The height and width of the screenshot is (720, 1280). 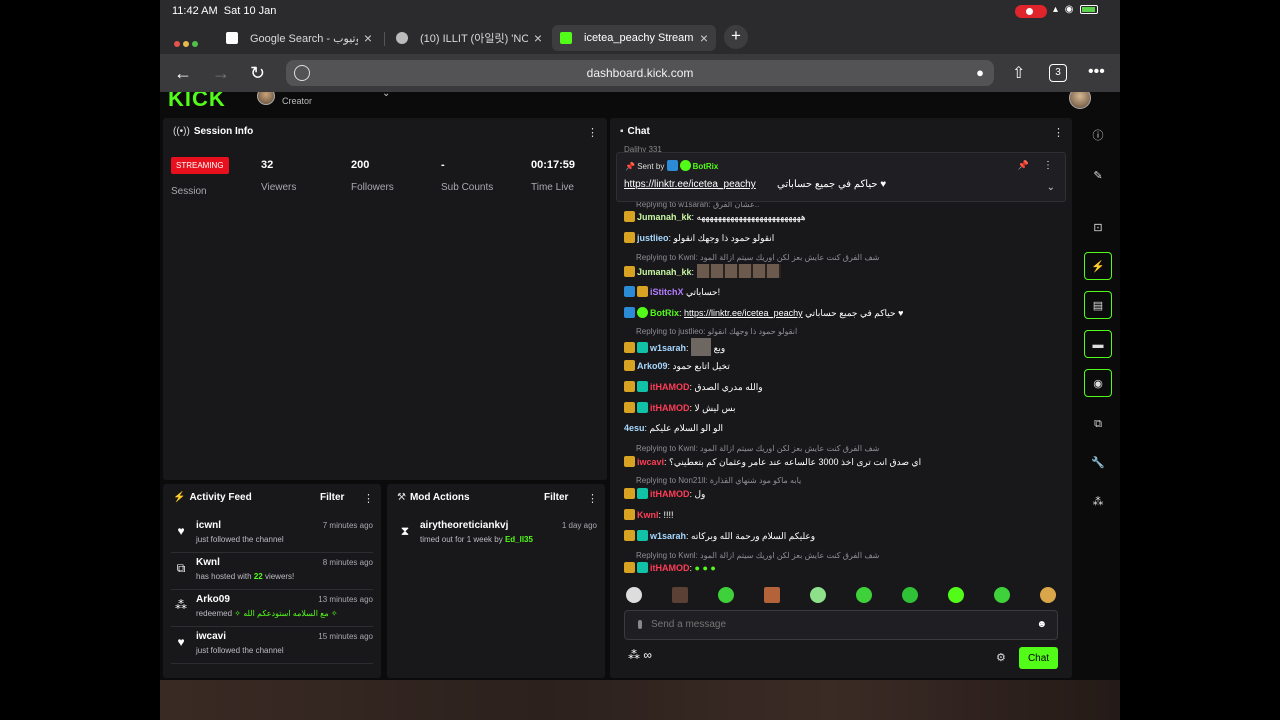 I want to click on crown-icon, so click(x=629, y=567).